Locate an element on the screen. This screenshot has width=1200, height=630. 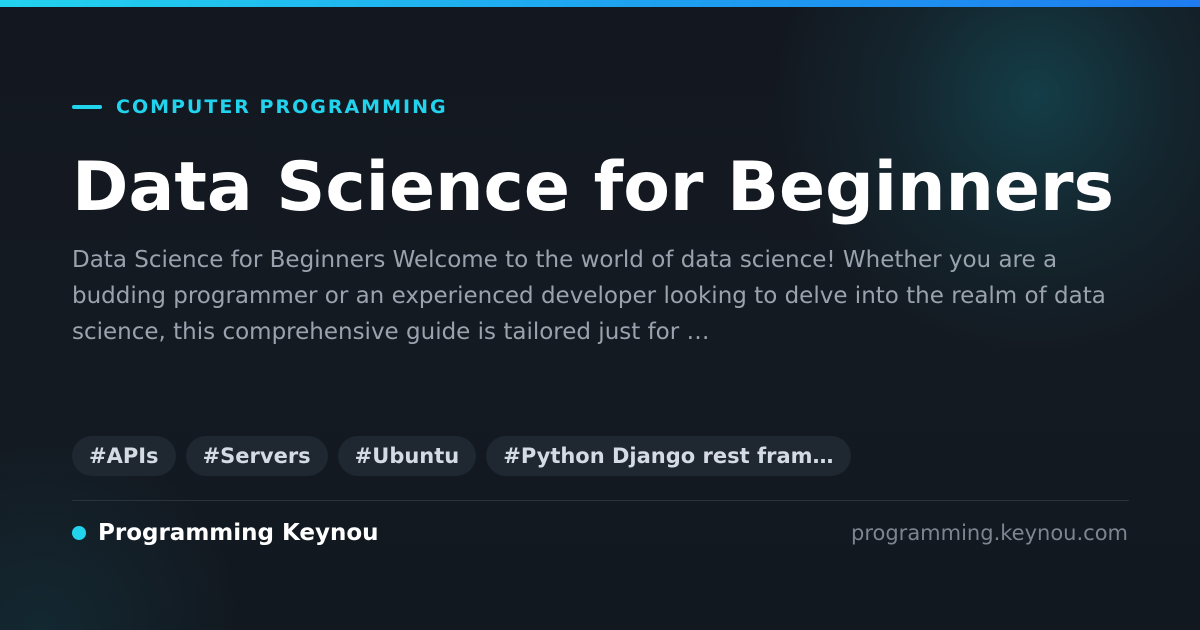
tag-servers: #Servers is located at coordinates (256, 456).